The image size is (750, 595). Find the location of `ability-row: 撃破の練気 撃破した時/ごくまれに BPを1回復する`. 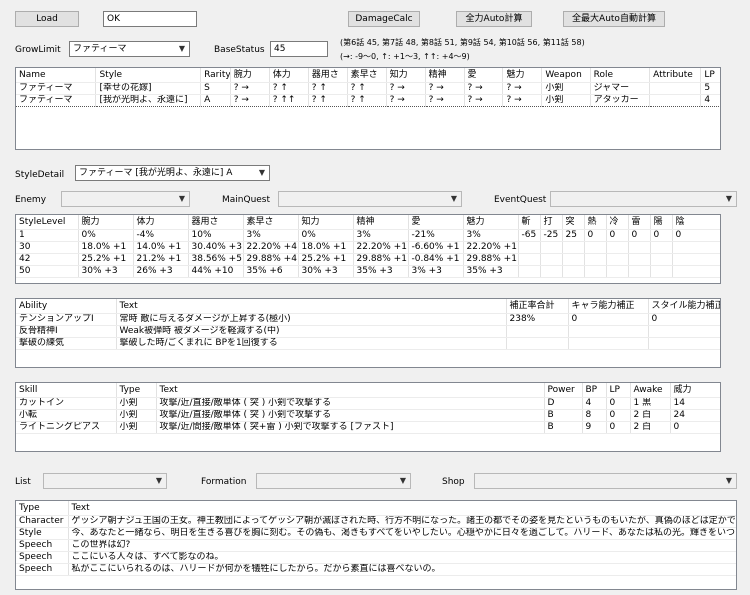

ability-row: 撃破の練気 撃破した時/ごくまれに BPを1回復する is located at coordinates (368, 343).